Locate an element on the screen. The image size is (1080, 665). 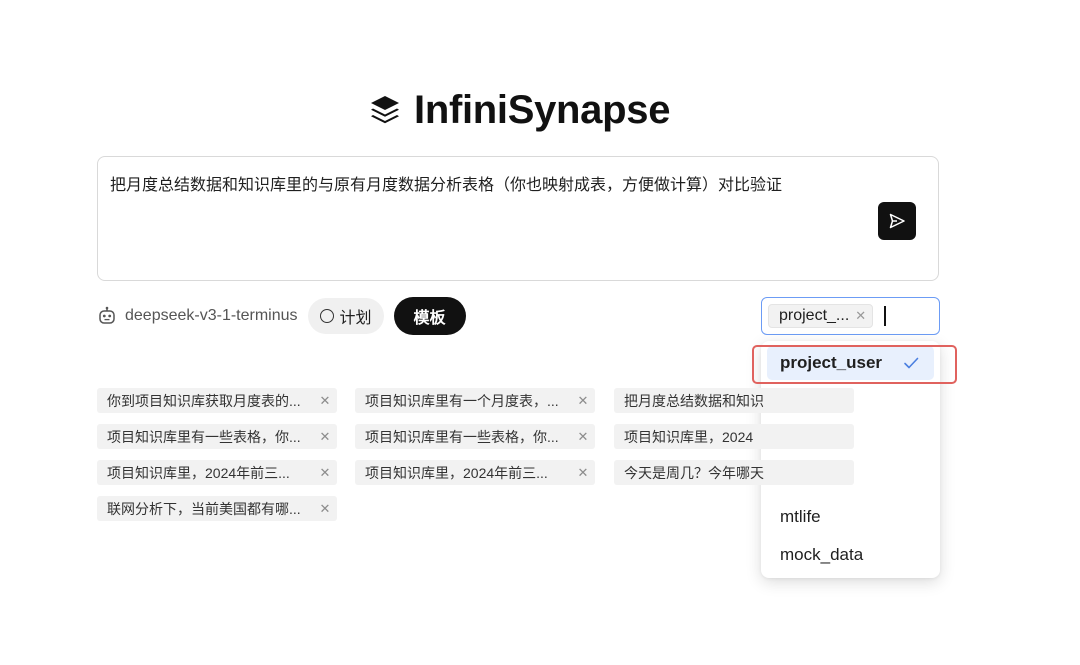
chip-label: 把月度总结数据和知识 is located at coordinates (694, 400).